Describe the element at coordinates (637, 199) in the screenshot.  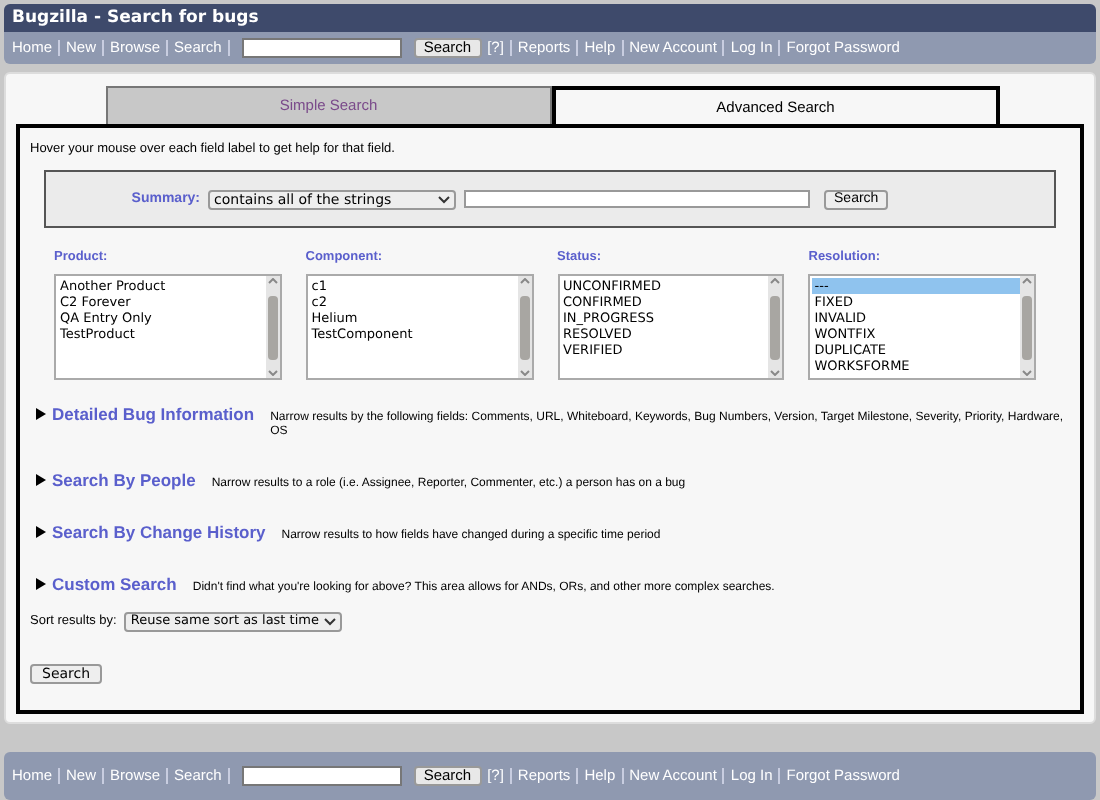
I see `summary-field` at that location.